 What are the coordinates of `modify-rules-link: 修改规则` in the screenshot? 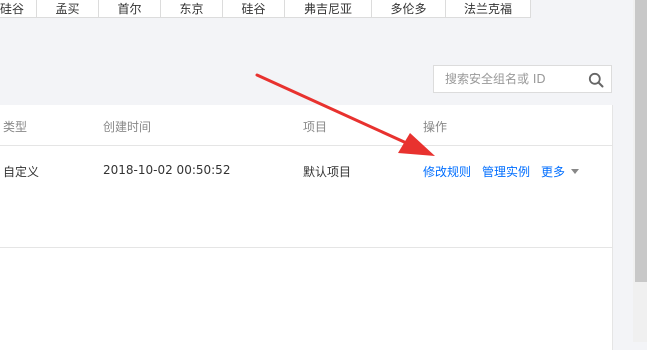 It's located at (447, 172).